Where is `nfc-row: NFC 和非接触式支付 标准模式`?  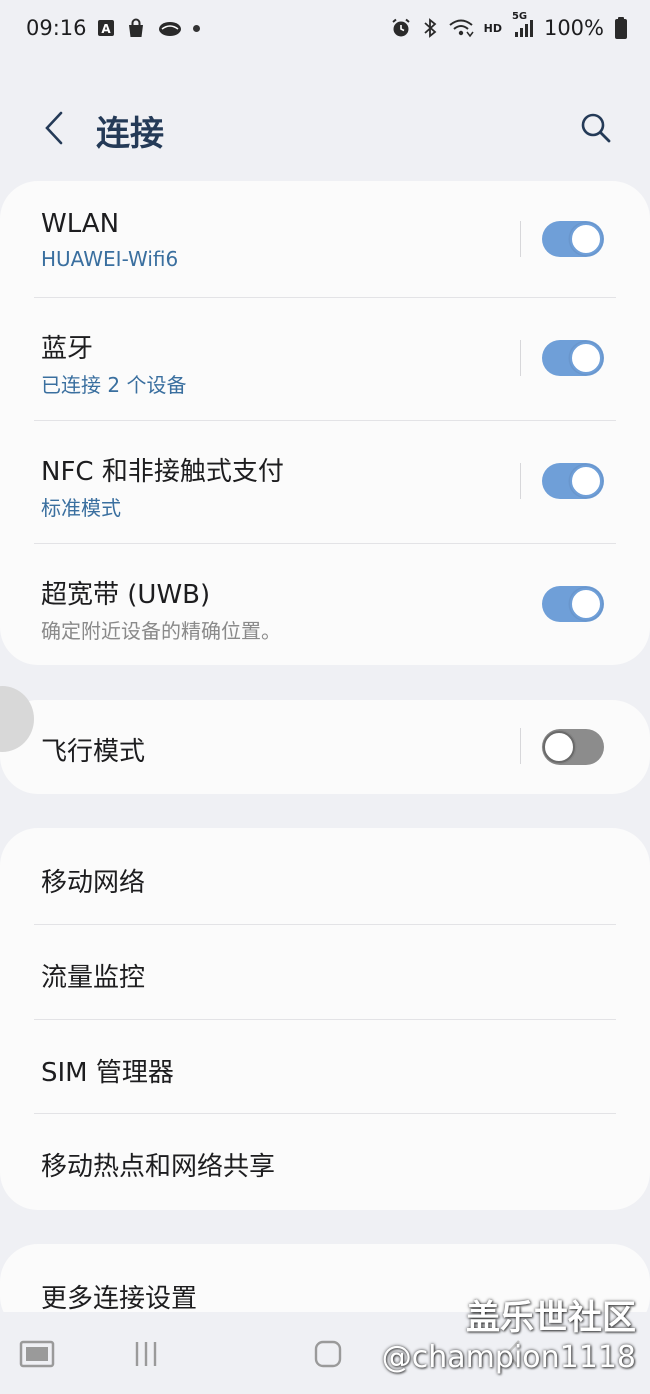
nfc-row: NFC 和非接触式支付 标准模式 is located at coordinates (325, 482).